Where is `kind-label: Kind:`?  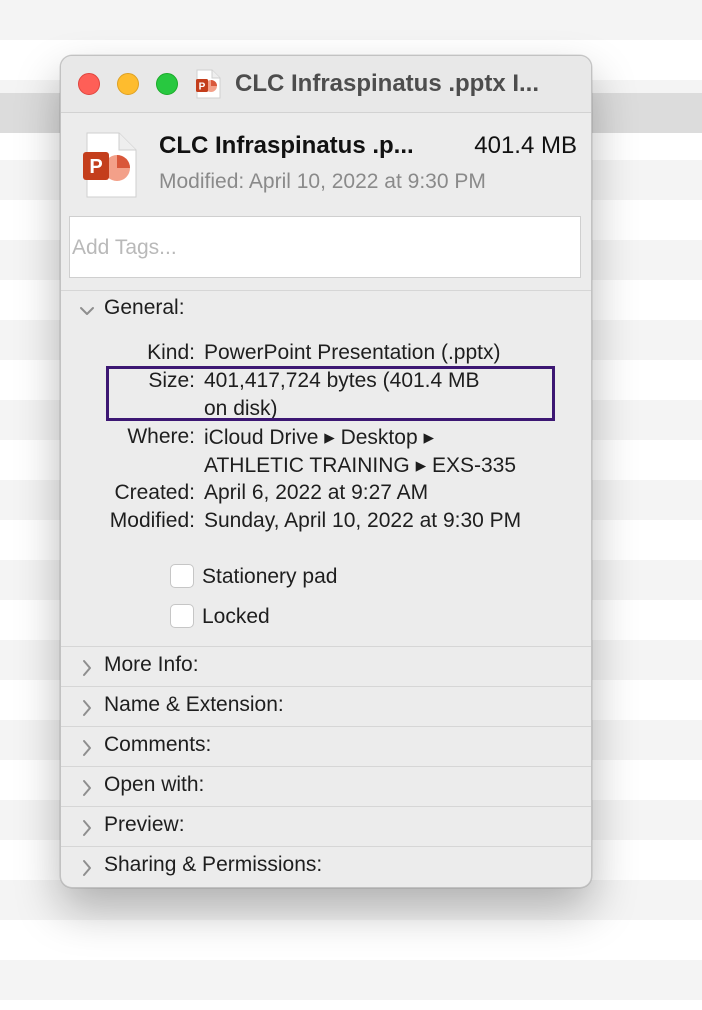 kind-label: Kind: is located at coordinates (171, 352).